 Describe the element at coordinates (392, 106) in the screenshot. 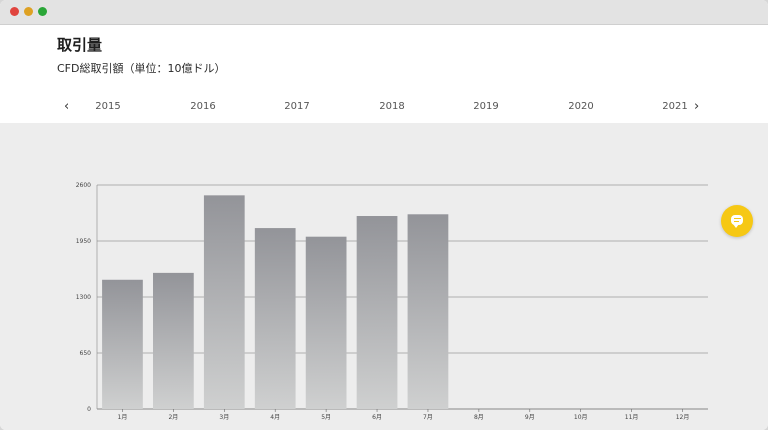

I see `year-tab-2018: 2018` at that location.